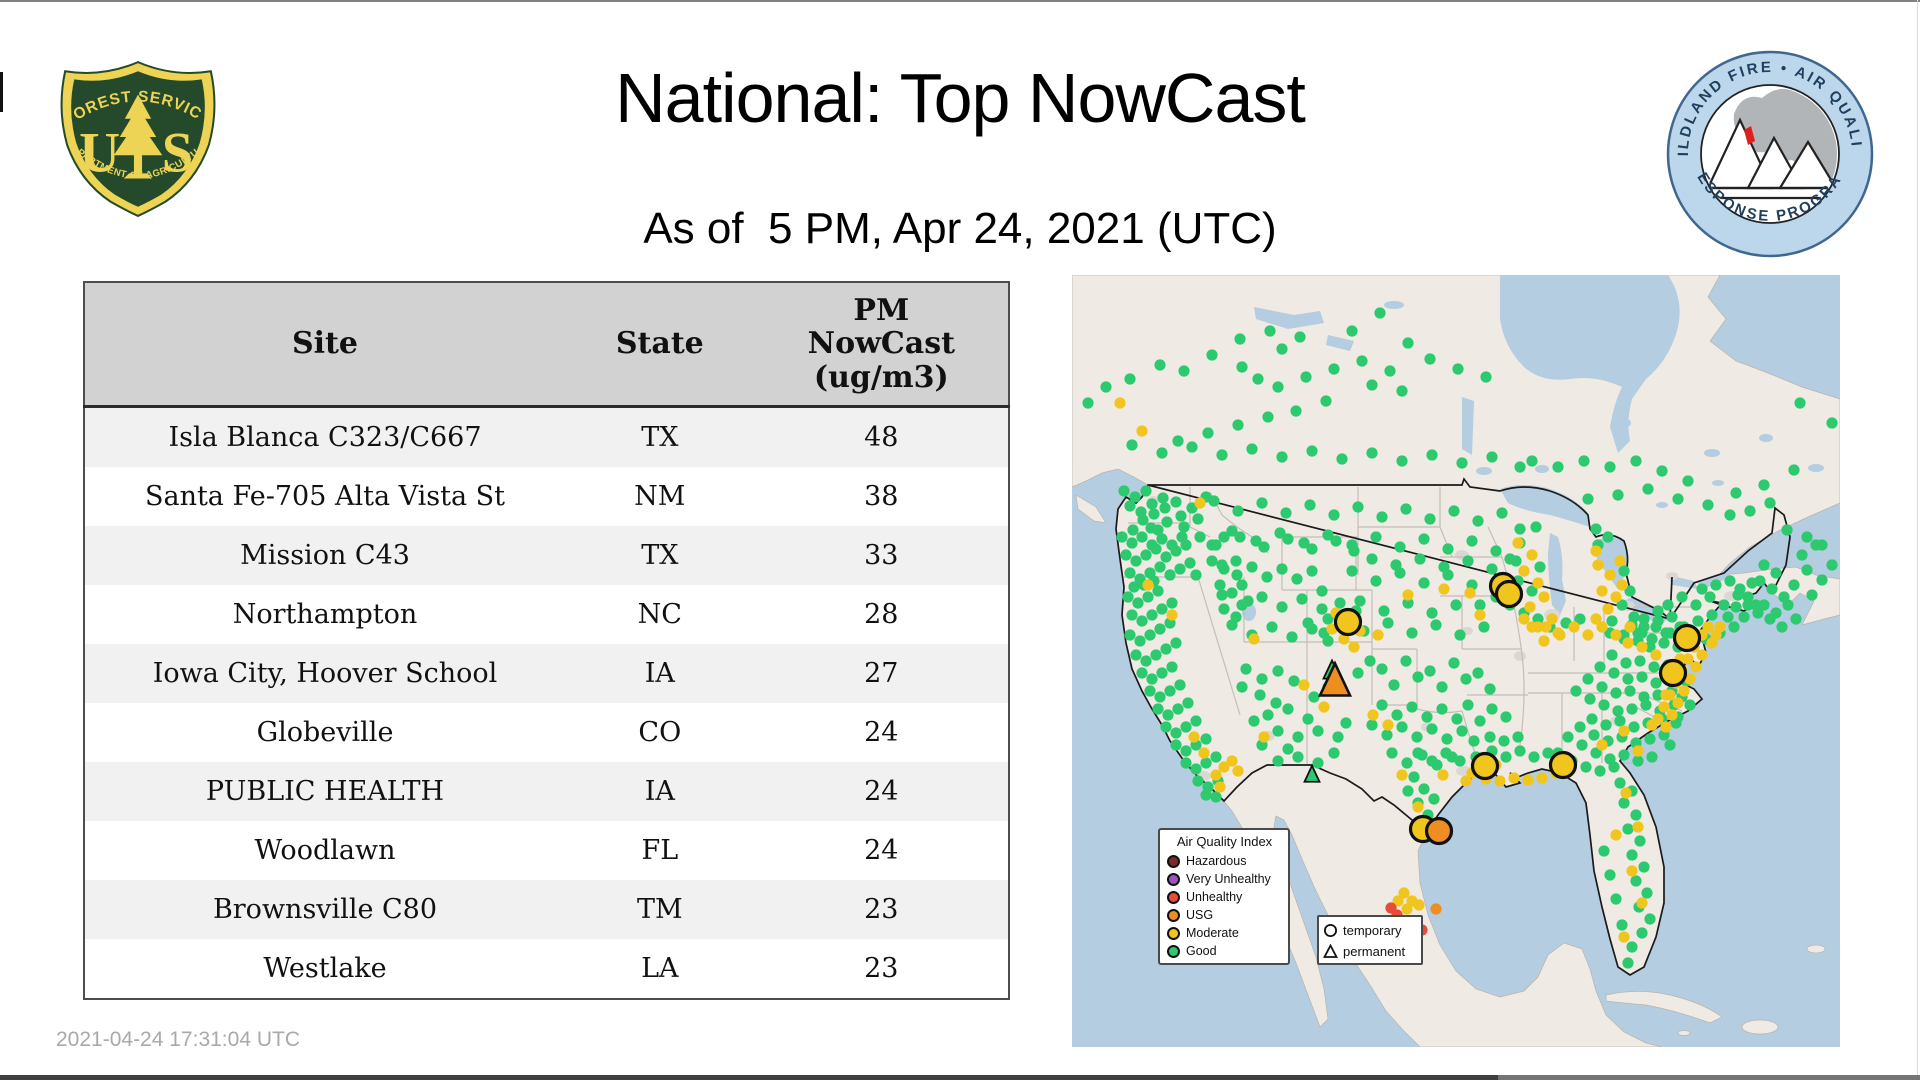 Image resolution: width=1920 pixels, height=1080 pixels. What do you see at coordinates (1173, 861) in the screenshot?
I see `aqi-hazardous-swatch` at bounding box center [1173, 861].